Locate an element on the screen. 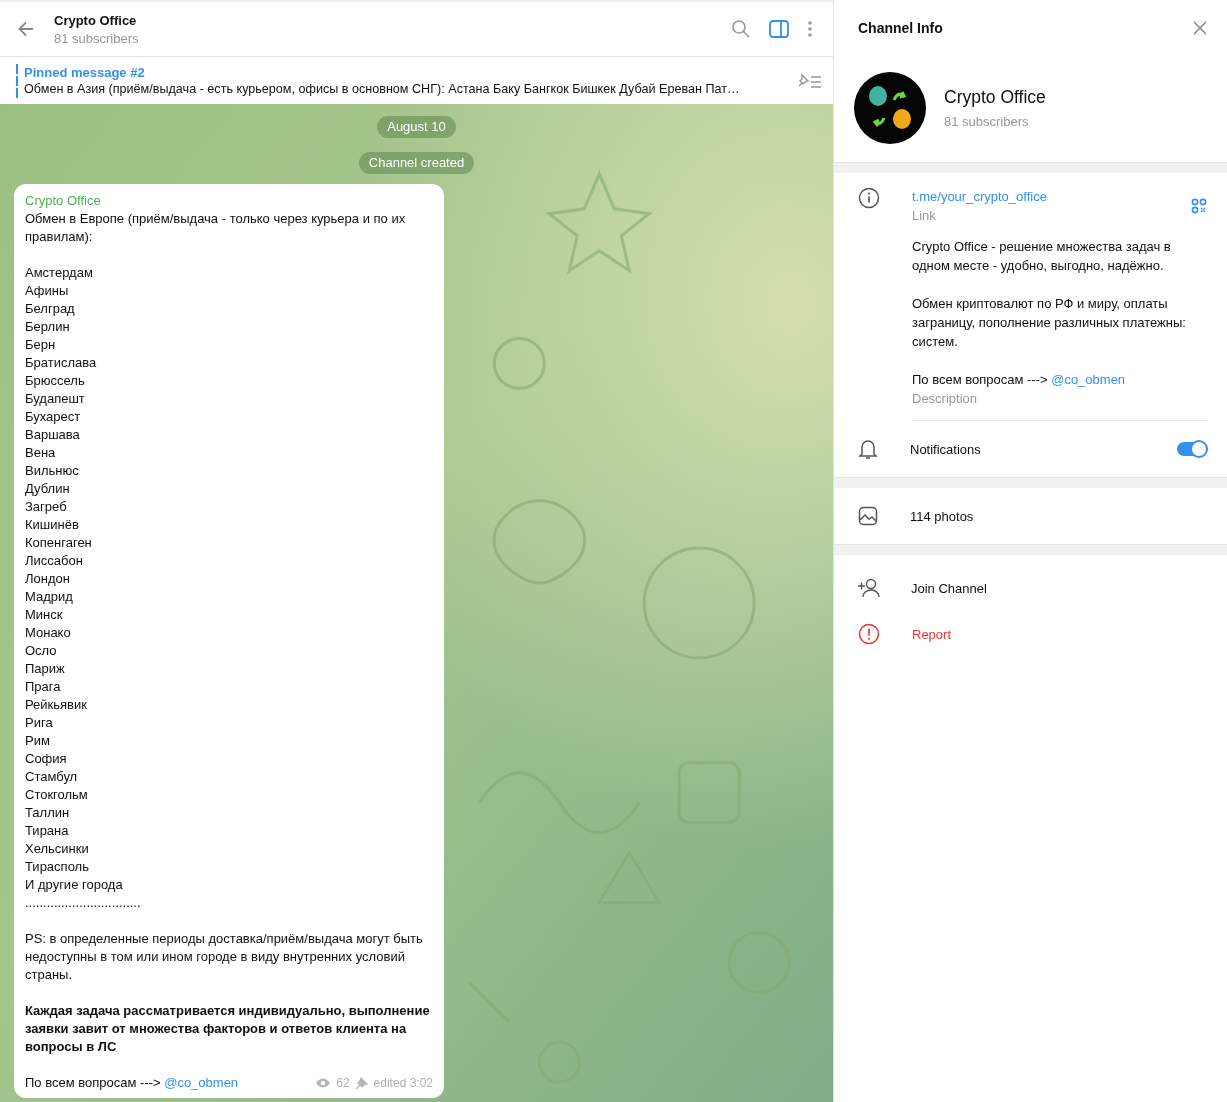  message-text: И другие города is located at coordinates (74, 885).